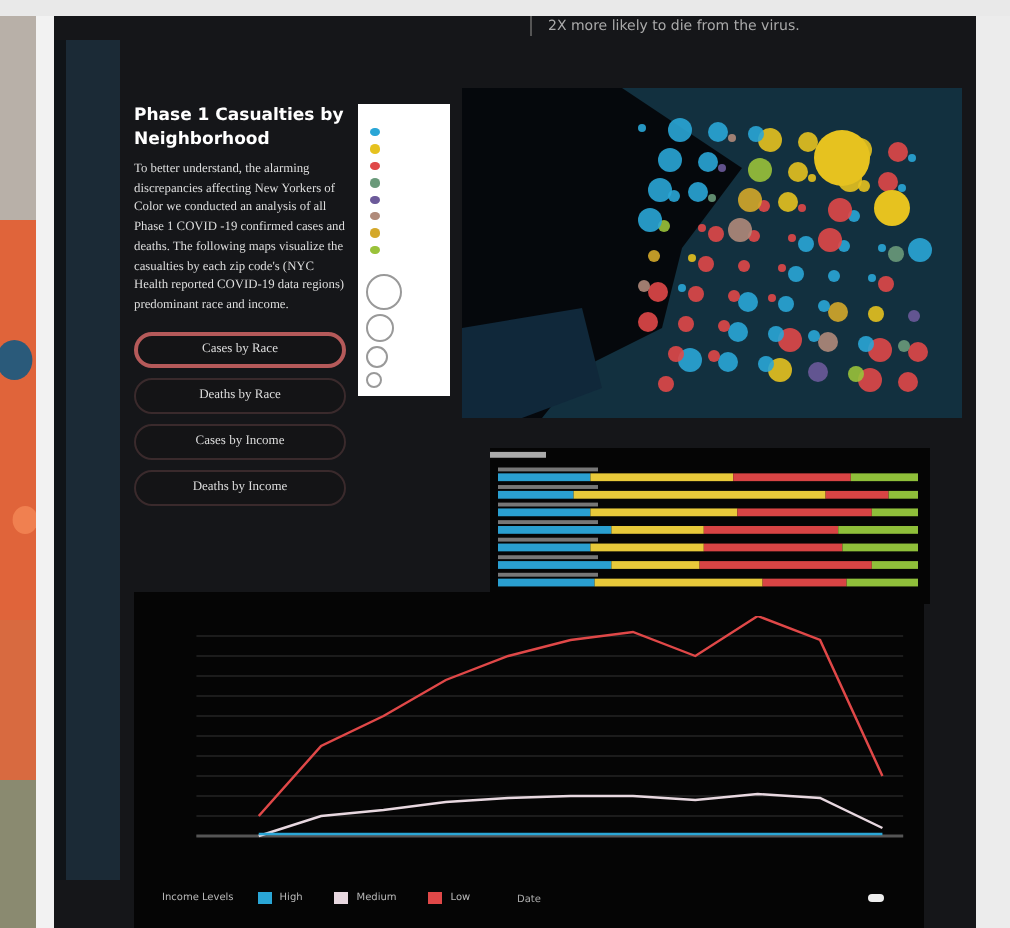  Describe the element at coordinates (240, 128) in the screenshot. I see `section-title: Phase 1 Casualties by Neighborhood` at that location.